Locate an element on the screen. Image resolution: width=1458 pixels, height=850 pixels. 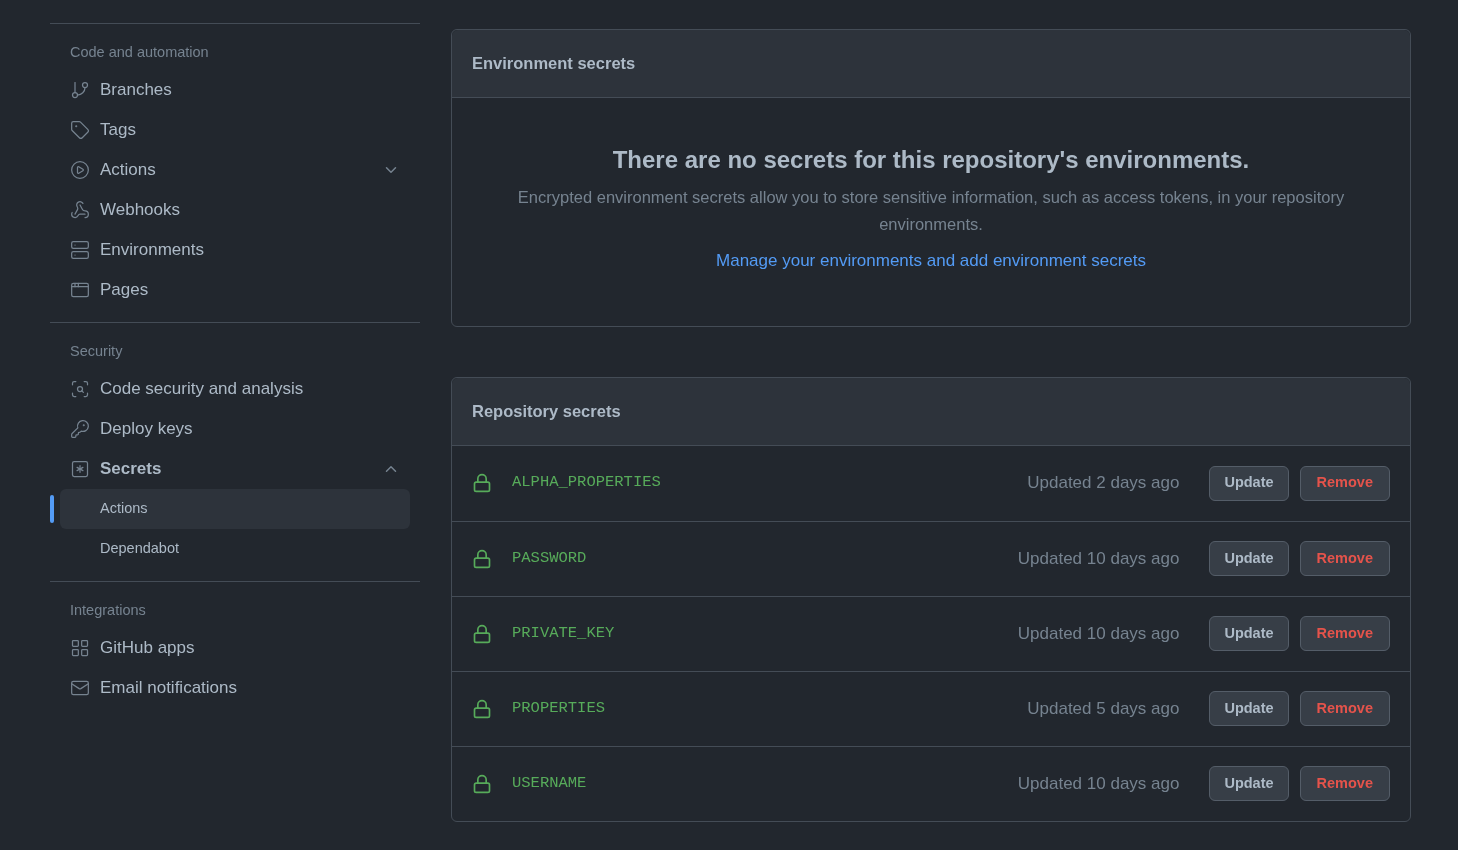
sidebar-subitem: Actions is located at coordinates (235, 509).